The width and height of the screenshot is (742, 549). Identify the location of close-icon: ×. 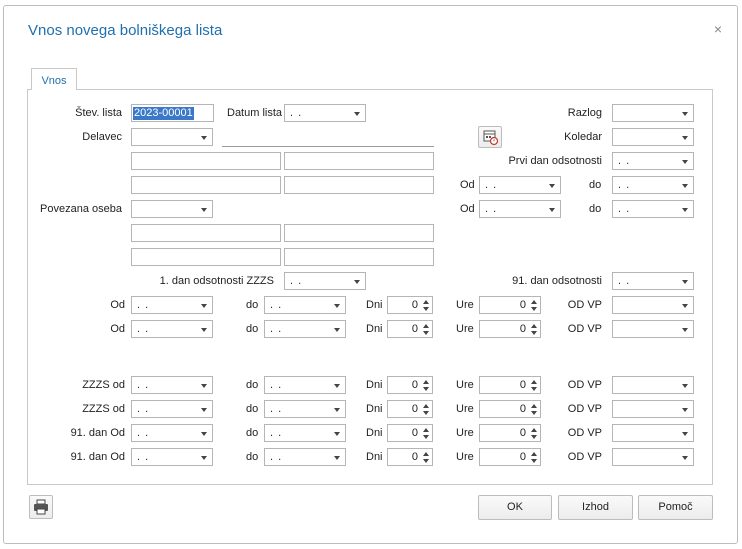
(718, 29).